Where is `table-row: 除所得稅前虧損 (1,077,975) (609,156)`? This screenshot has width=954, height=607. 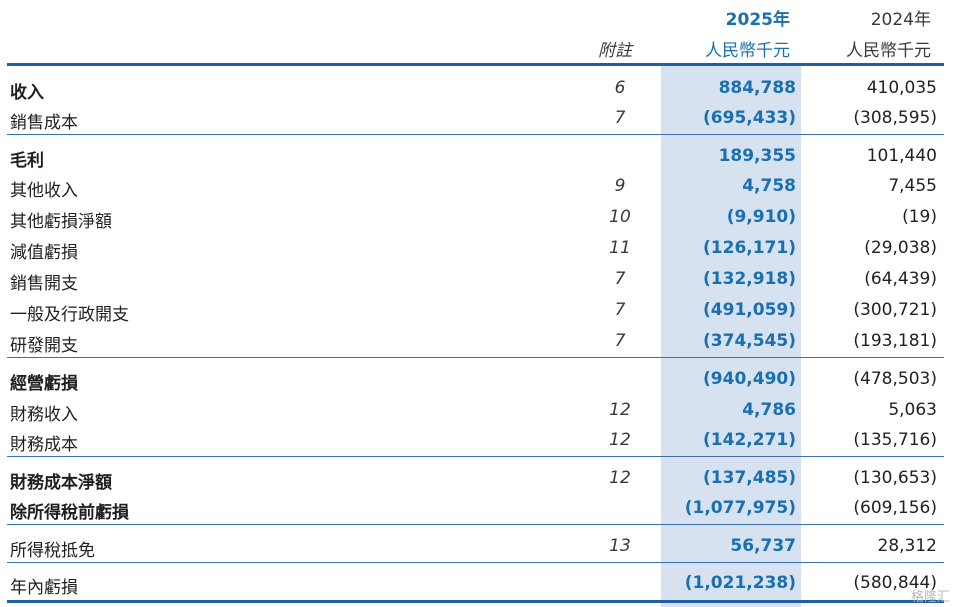 table-row: 除所得稅前虧損 (1,077,975) (609,156) is located at coordinates (477, 510).